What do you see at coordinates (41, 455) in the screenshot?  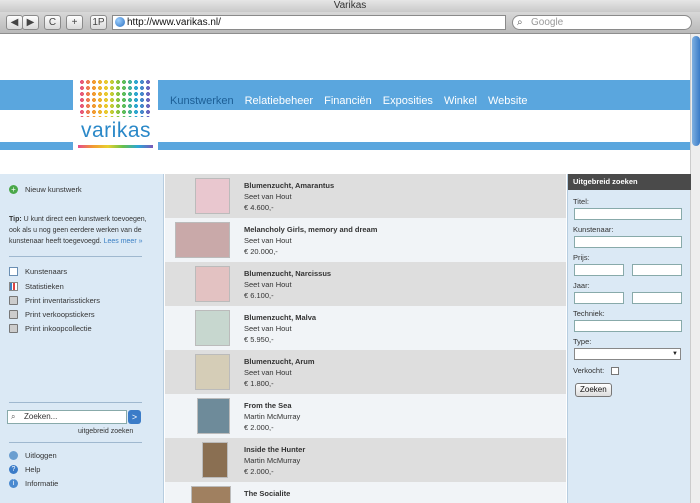 I see `sidebar-item-label: Uitloggen` at bounding box center [41, 455].